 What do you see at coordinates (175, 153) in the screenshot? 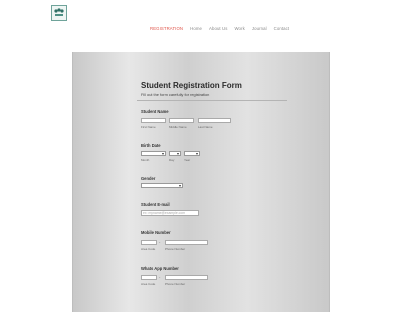
I see `birth-day-select` at bounding box center [175, 153].